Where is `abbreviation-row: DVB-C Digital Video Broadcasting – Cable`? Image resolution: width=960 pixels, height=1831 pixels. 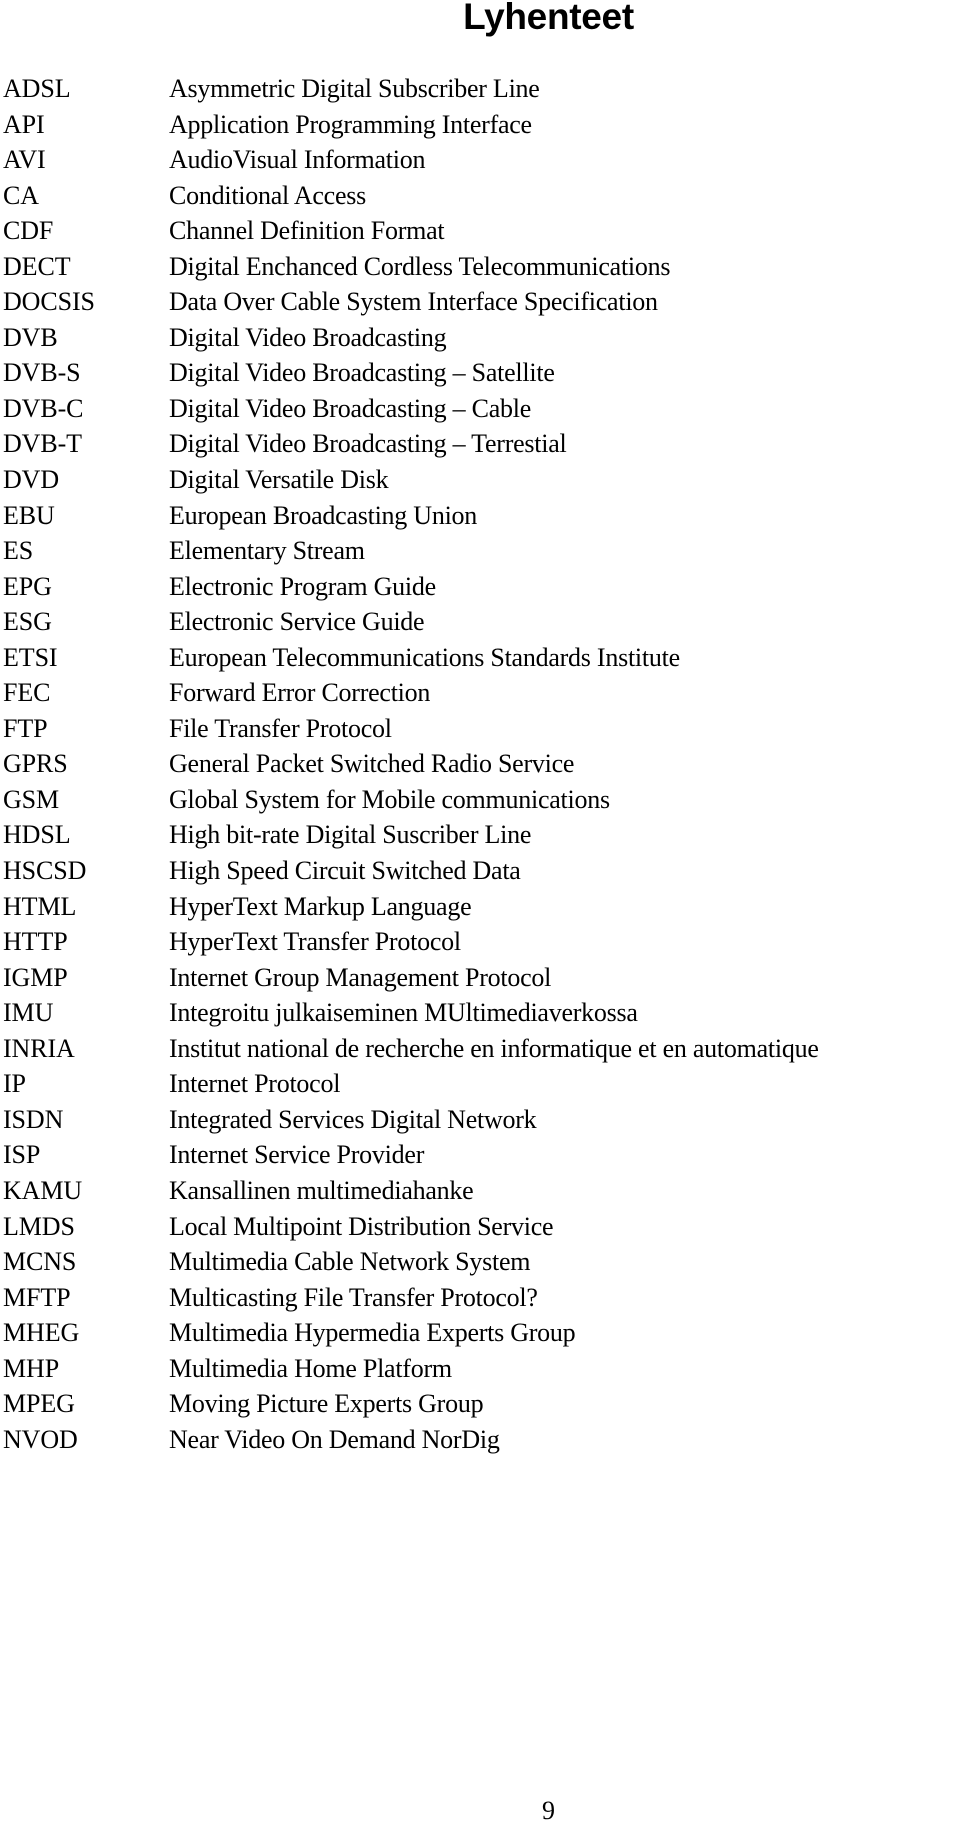 abbreviation-row: DVB-C Digital Video Broadcasting – Cable is located at coordinates (480, 409).